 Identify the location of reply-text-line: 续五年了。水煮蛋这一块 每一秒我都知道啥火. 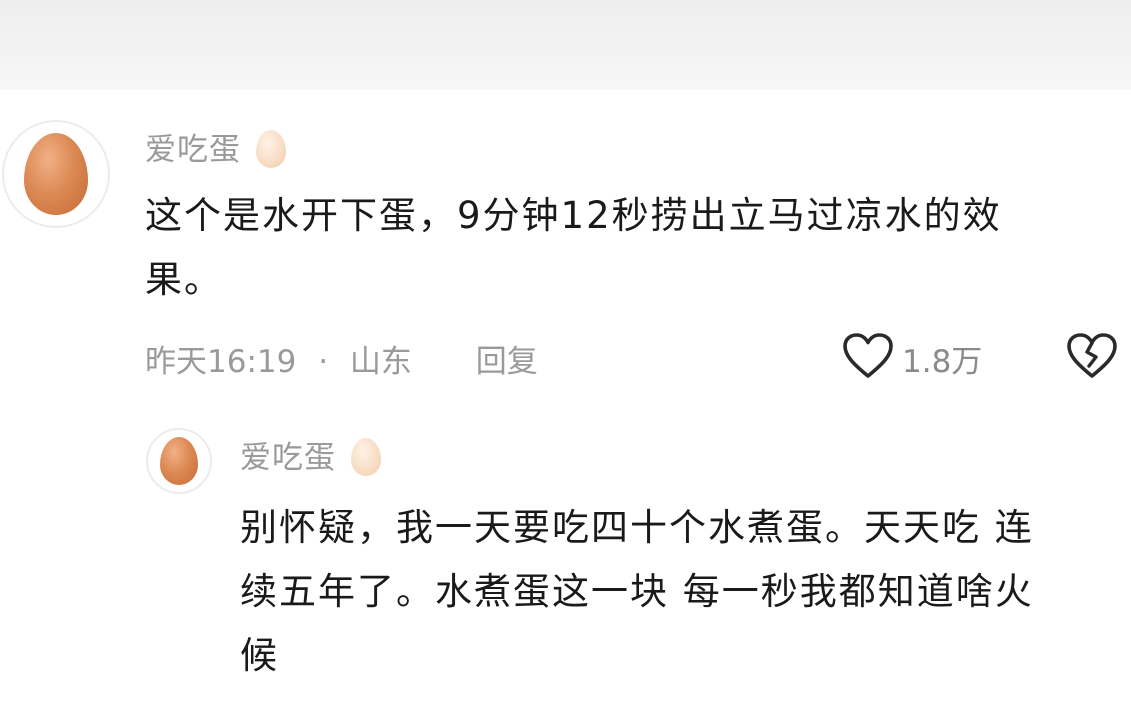
(637, 591).